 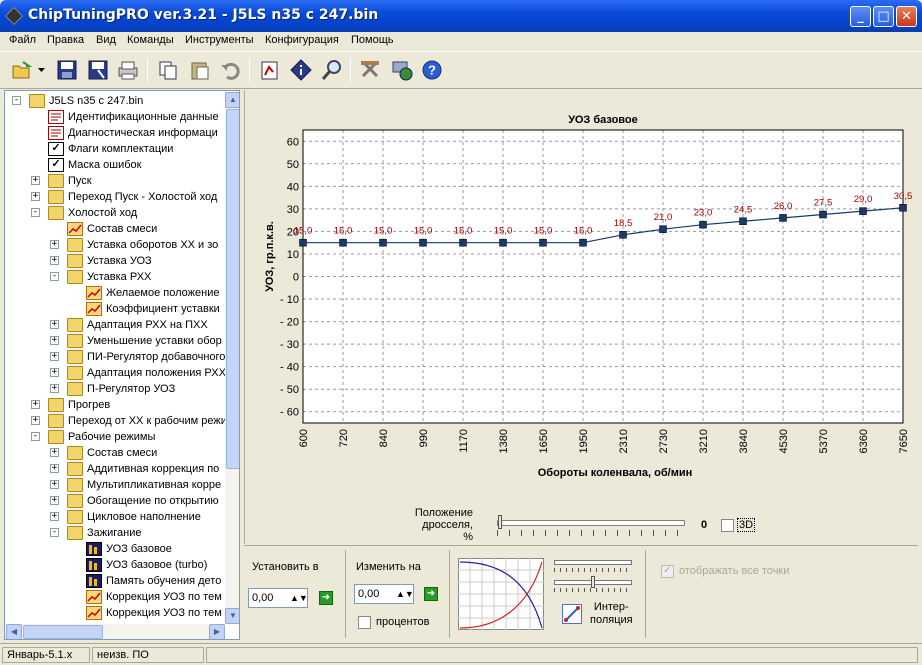 I want to click on menu-config: Конфигурация, so click(x=302, y=40).